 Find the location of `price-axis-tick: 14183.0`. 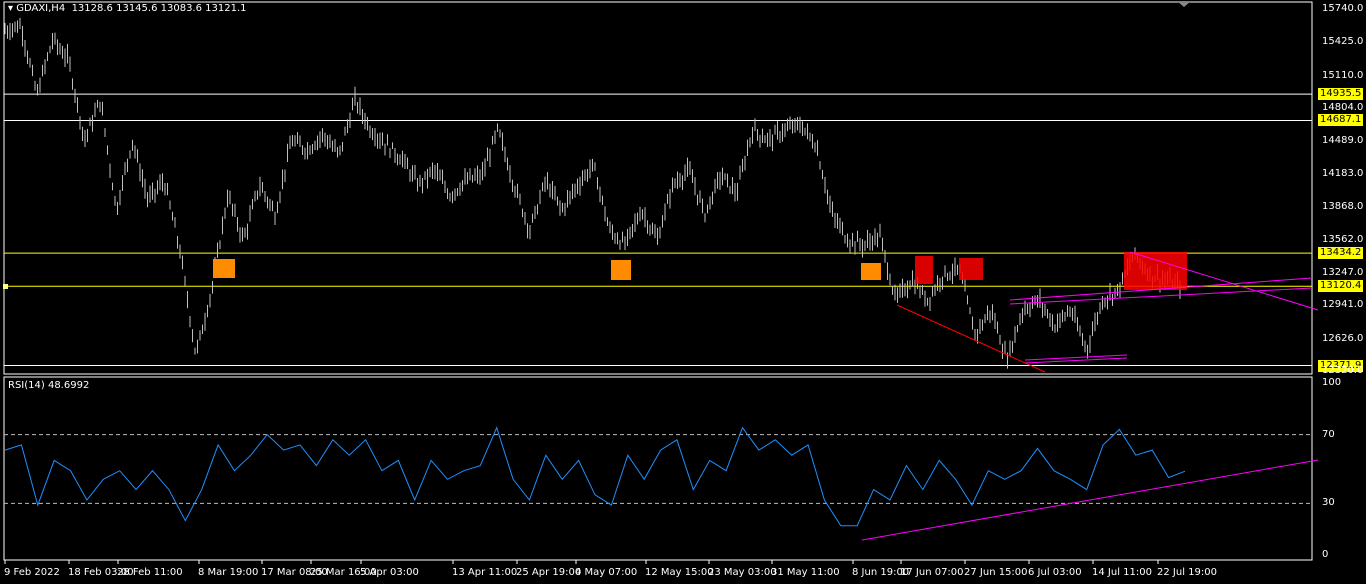

price-axis-tick: 14183.0 is located at coordinates (1343, 173).